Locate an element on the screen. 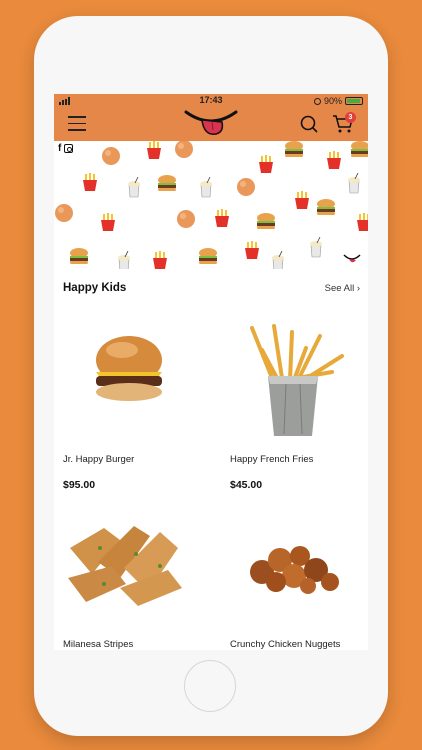  product-card: Jr. Happy Burger $95.00 is located at coordinates (133, 472).